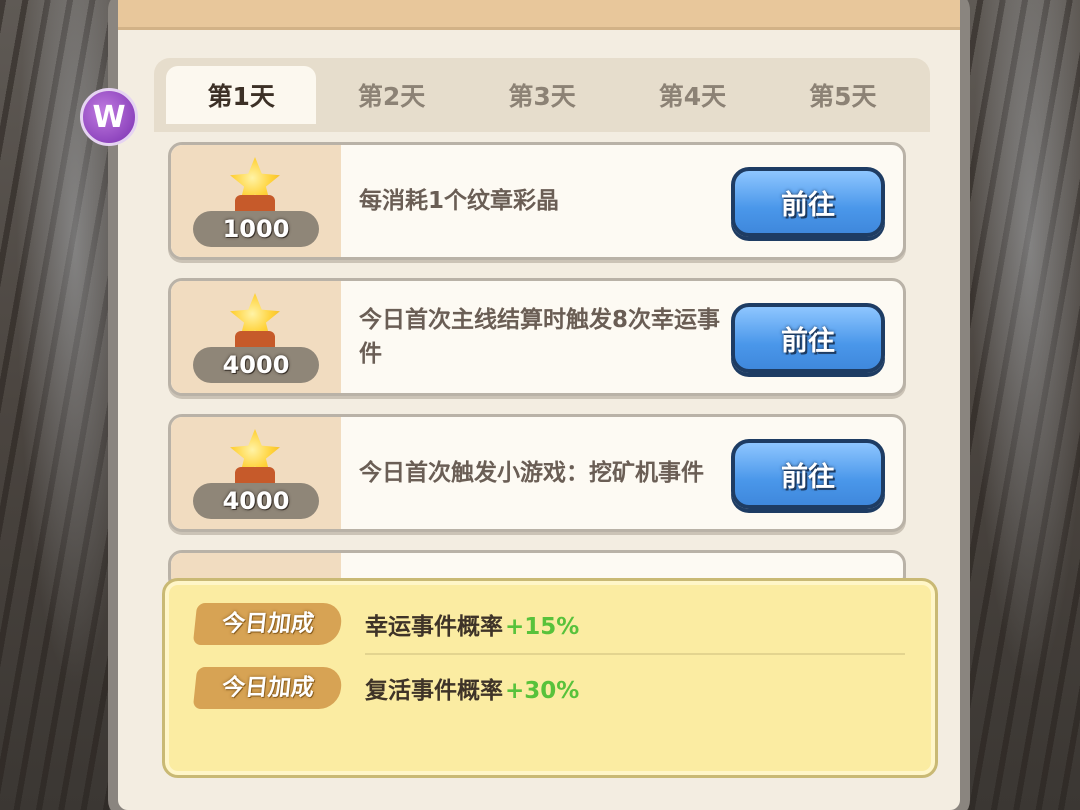 This screenshot has height=810, width=1080. What do you see at coordinates (1017, 405) in the screenshot?
I see `background-forest-right` at bounding box center [1017, 405].